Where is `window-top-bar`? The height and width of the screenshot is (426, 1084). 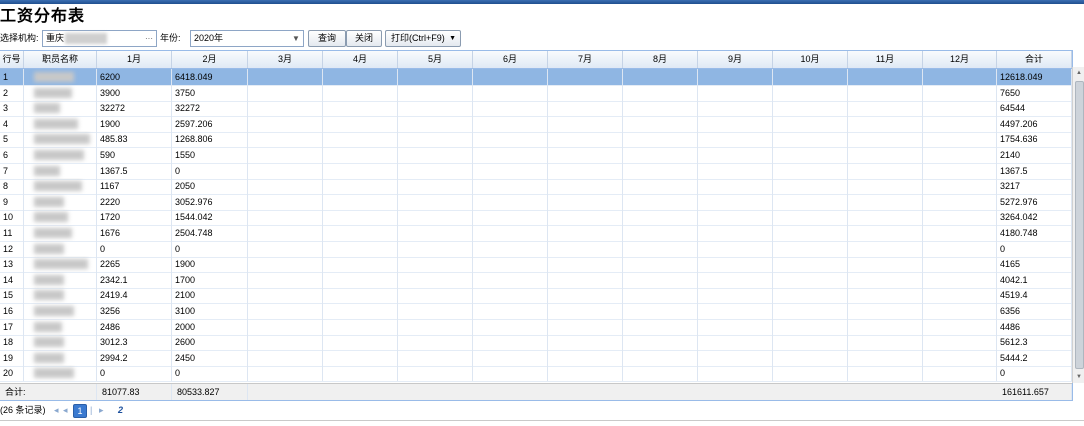 window-top-bar is located at coordinates (542, 2).